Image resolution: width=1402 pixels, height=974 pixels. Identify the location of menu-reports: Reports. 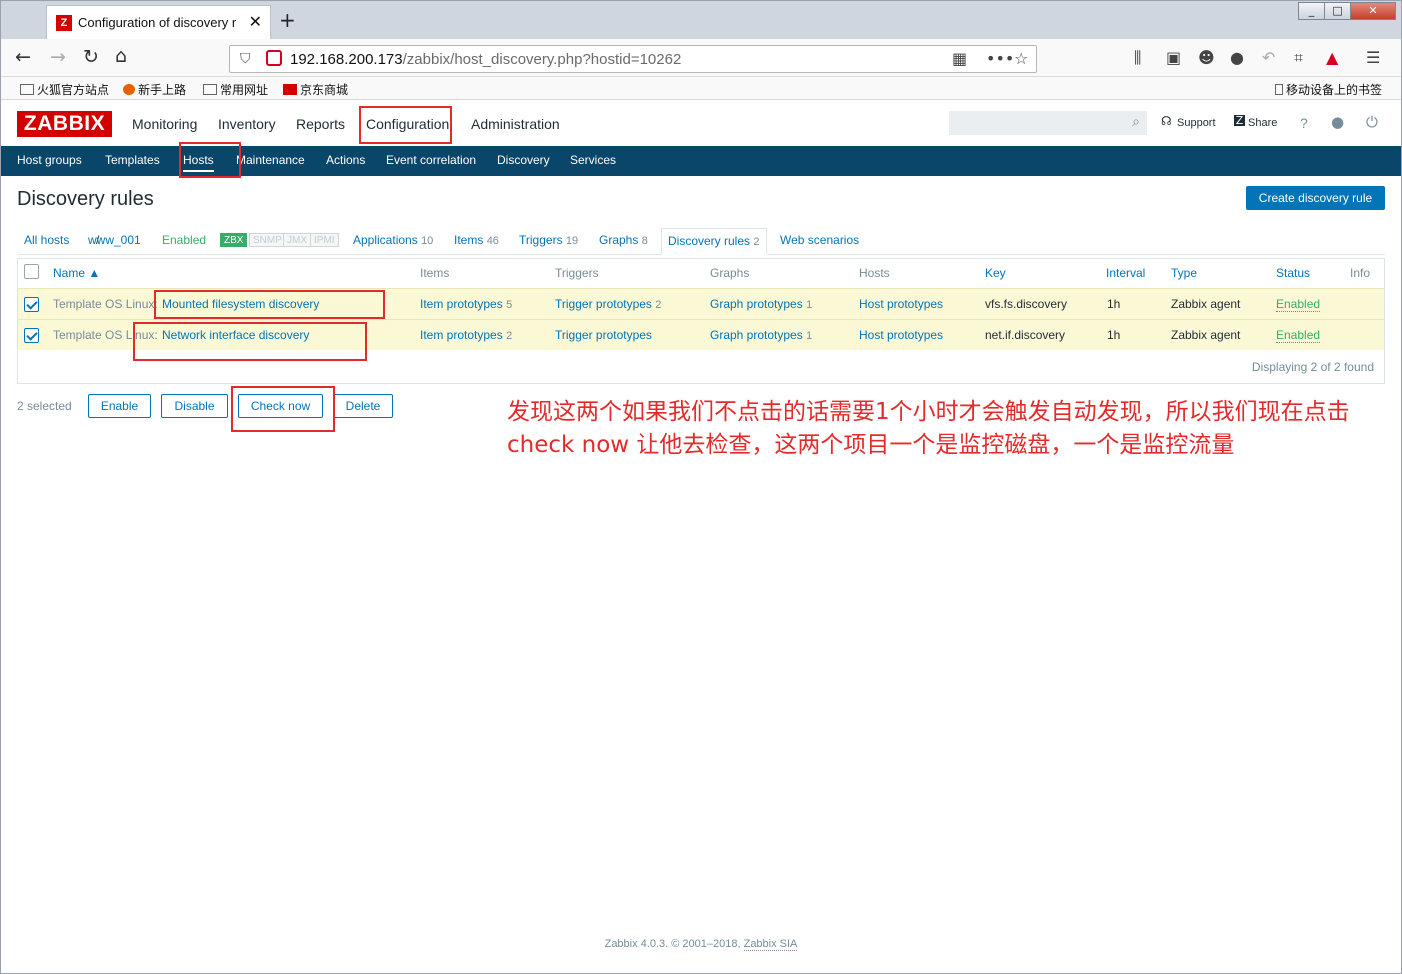
(320, 124).